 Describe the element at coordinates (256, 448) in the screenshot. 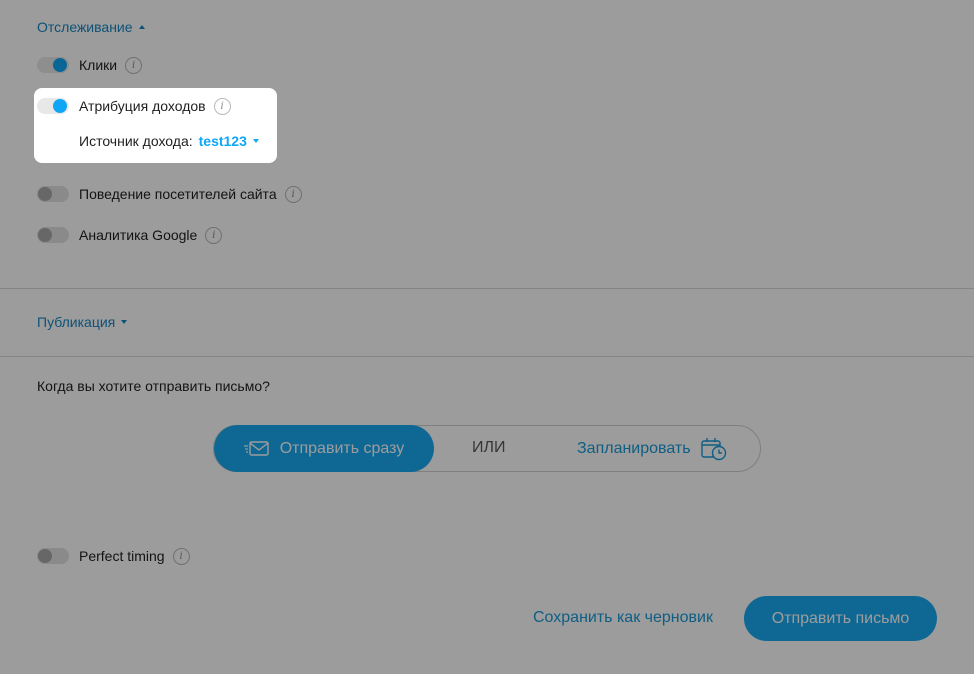

I see `envelope-icon` at that location.